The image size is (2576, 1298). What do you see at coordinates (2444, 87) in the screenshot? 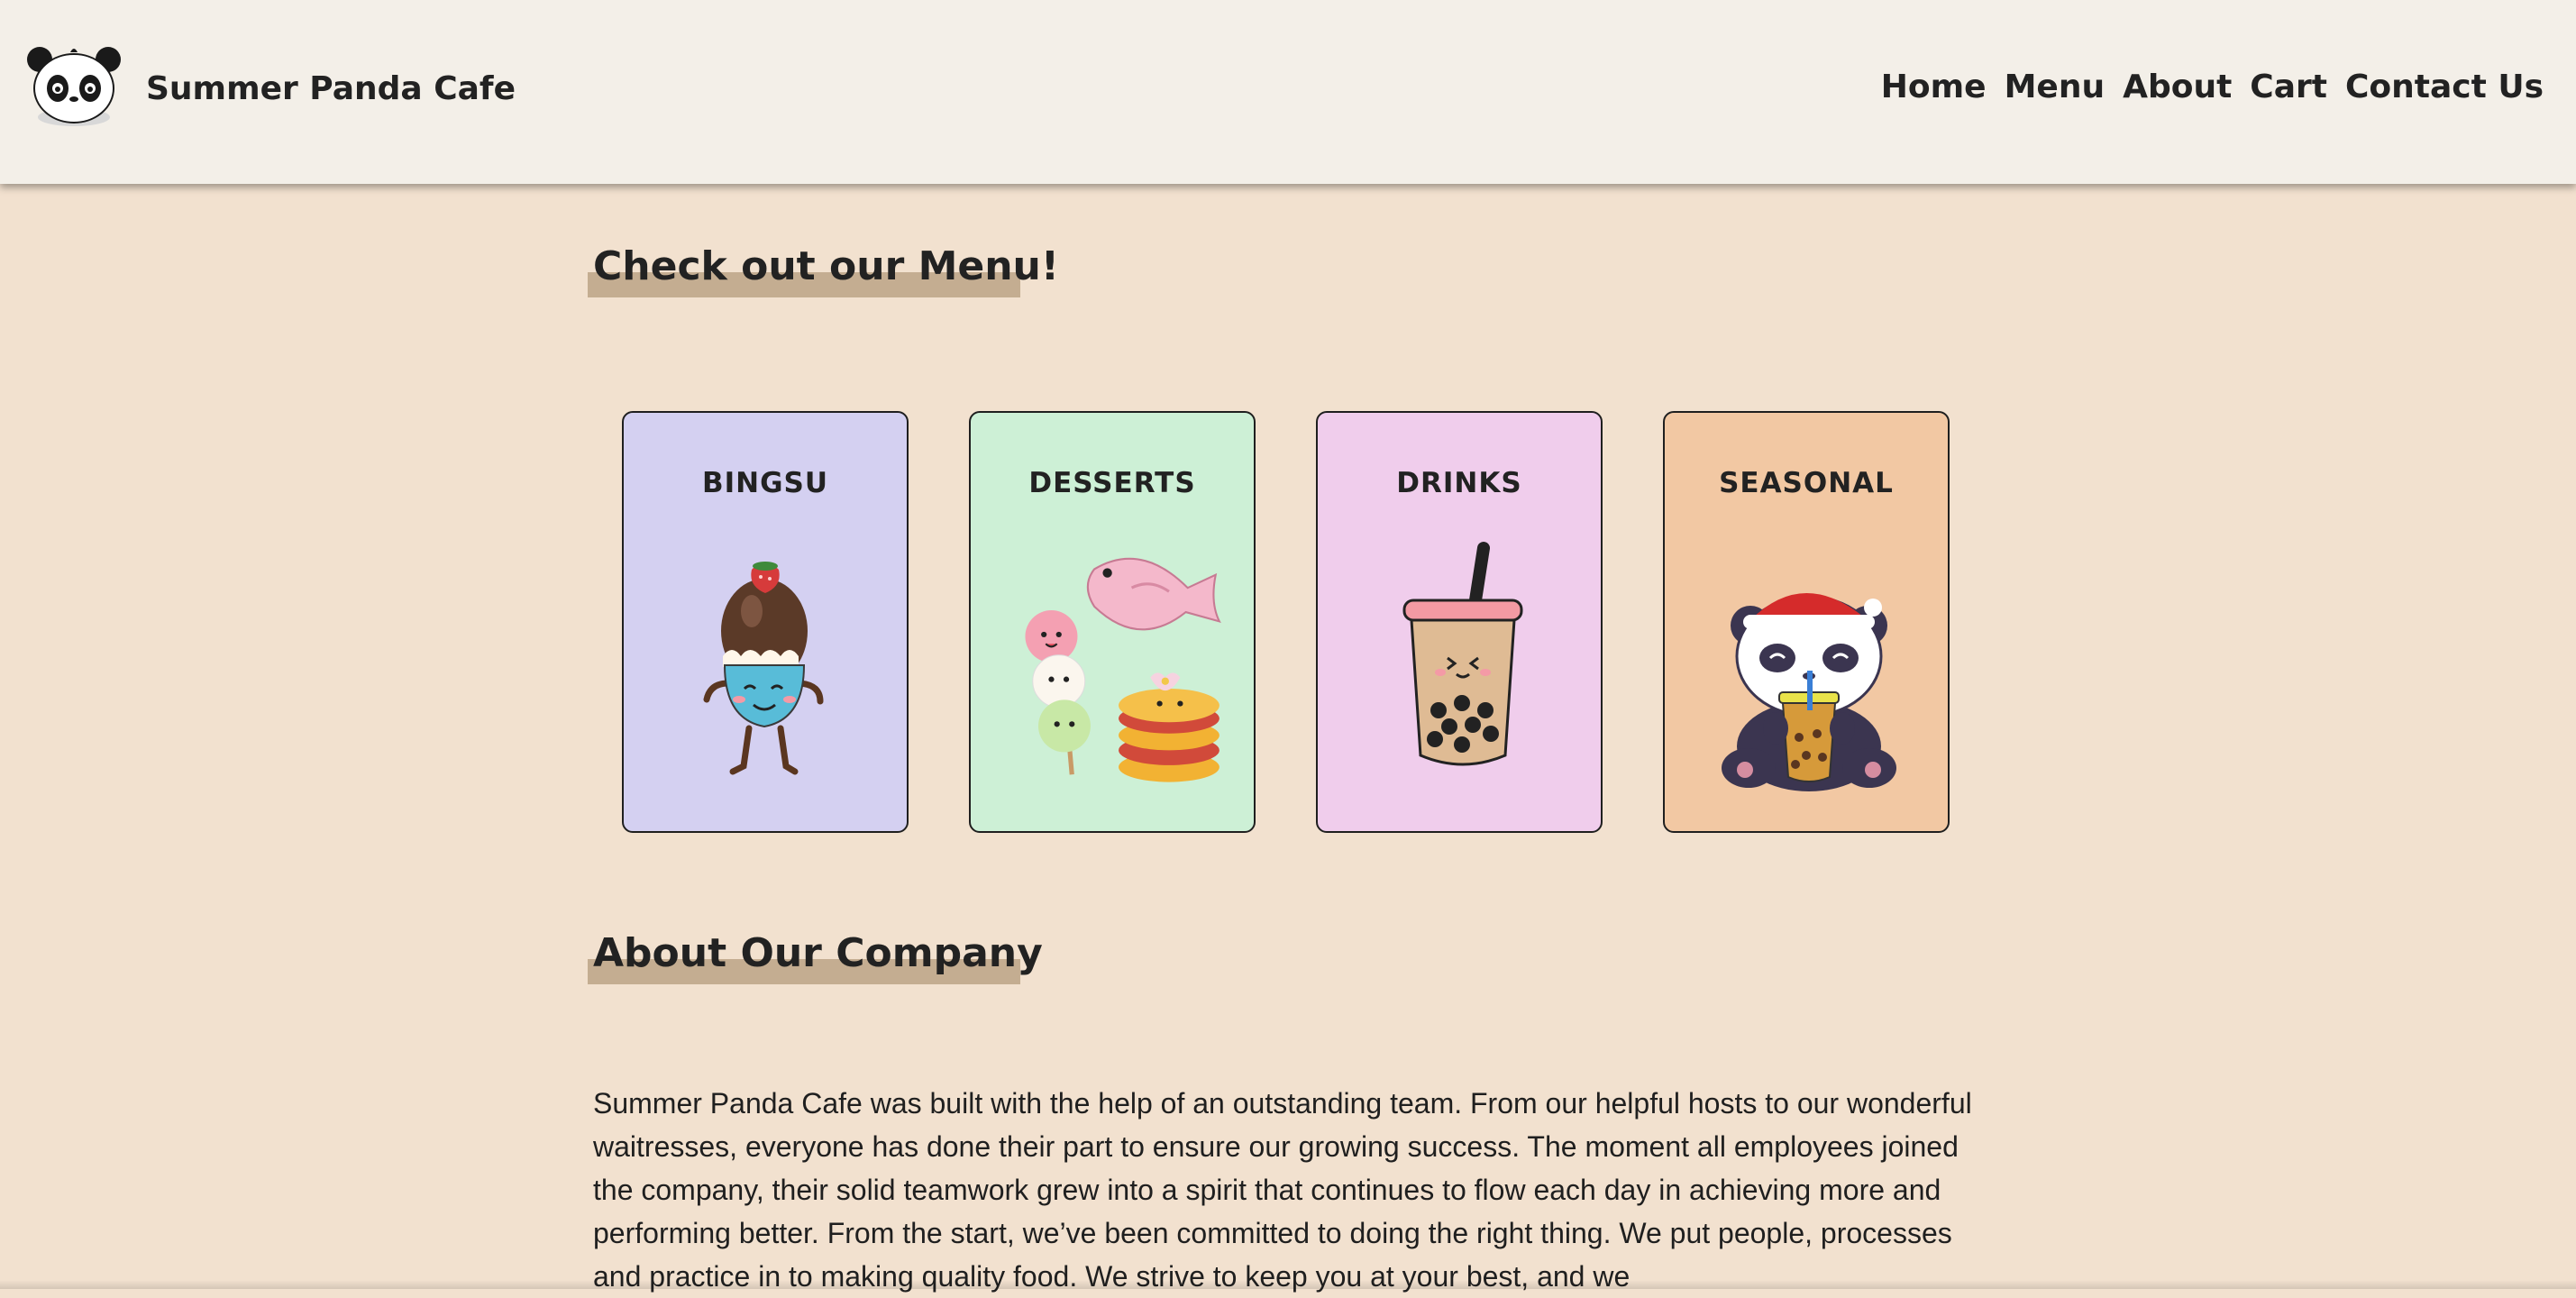
I see `nav-contact-us: Contact Us` at bounding box center [2444, 87].